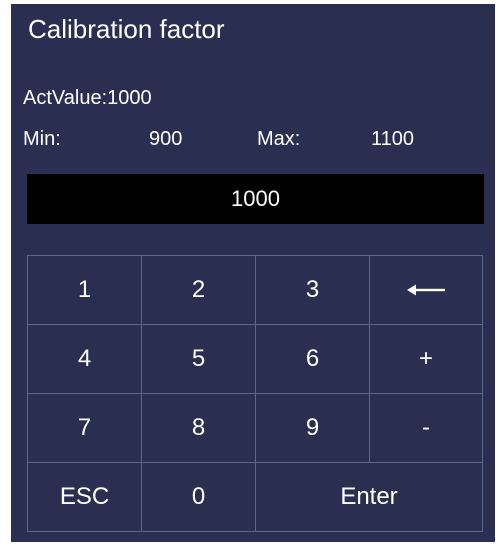  Describe the element at coordinates (85, 497) in the screenshot. I see `esc-button: ESC` at that location.